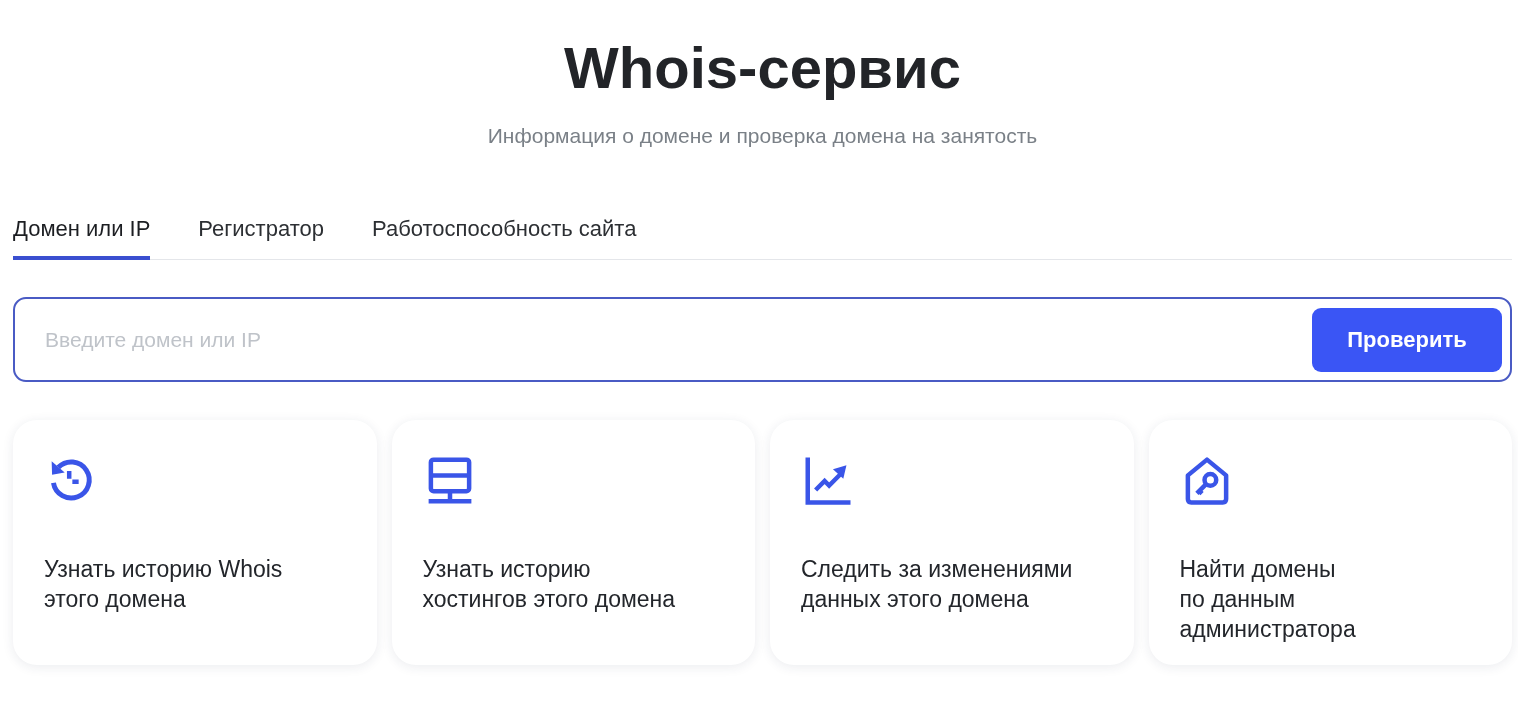 This screenshot has width=1518, height=702. I want to click on tab: Домен или IP, so click(82, 233).